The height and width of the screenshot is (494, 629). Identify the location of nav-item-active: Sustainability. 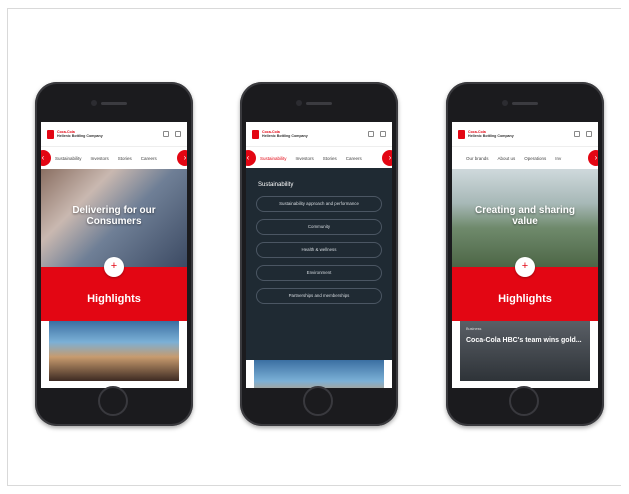
(273, 158).